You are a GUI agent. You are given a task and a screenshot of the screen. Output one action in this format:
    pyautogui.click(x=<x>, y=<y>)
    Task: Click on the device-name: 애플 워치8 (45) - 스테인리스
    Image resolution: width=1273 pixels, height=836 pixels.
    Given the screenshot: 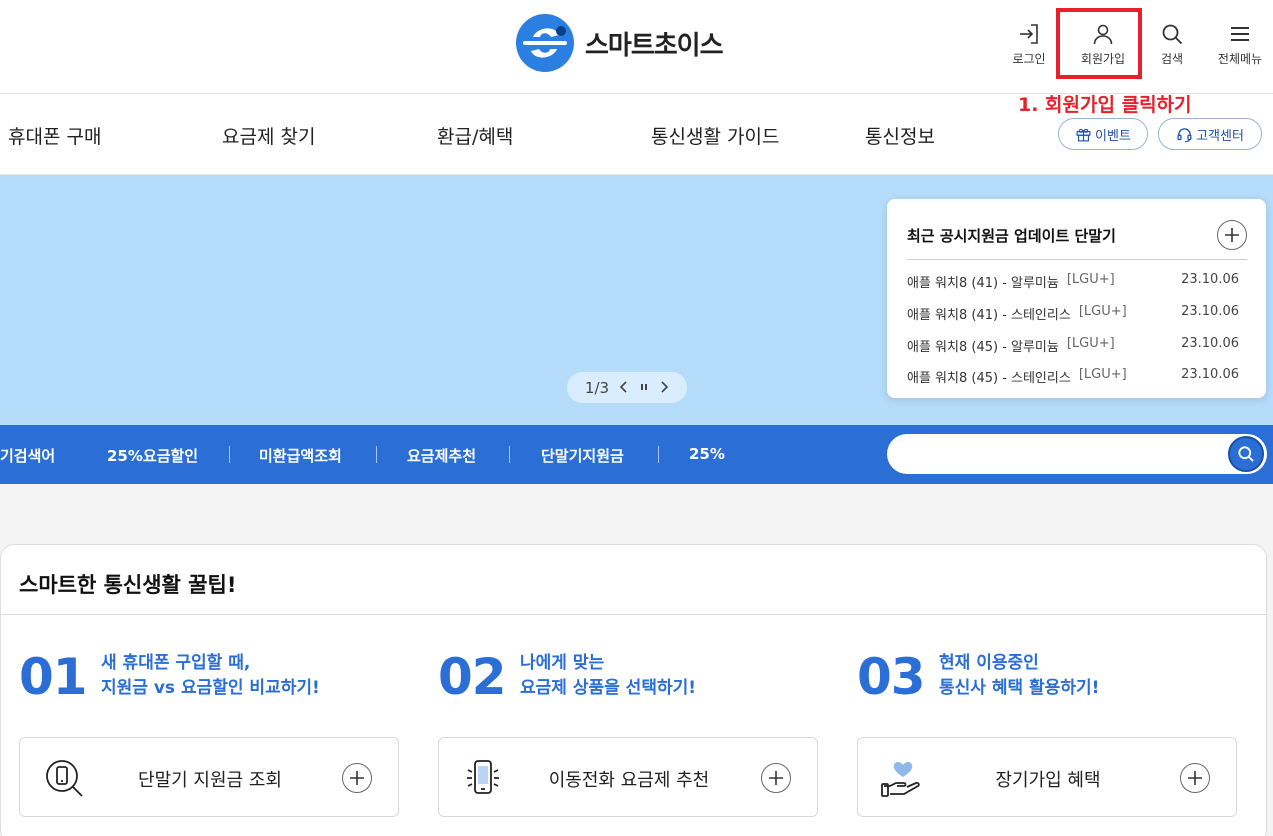 What is the action you would take?
    pyautogui.click(x=989, y=378)
    